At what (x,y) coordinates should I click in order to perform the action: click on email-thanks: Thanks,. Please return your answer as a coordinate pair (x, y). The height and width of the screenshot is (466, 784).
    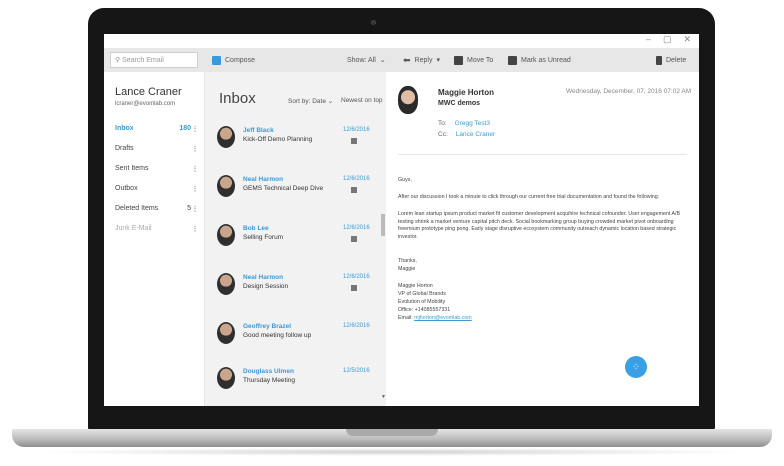
    Looking at the image, I should click on (407, 261).